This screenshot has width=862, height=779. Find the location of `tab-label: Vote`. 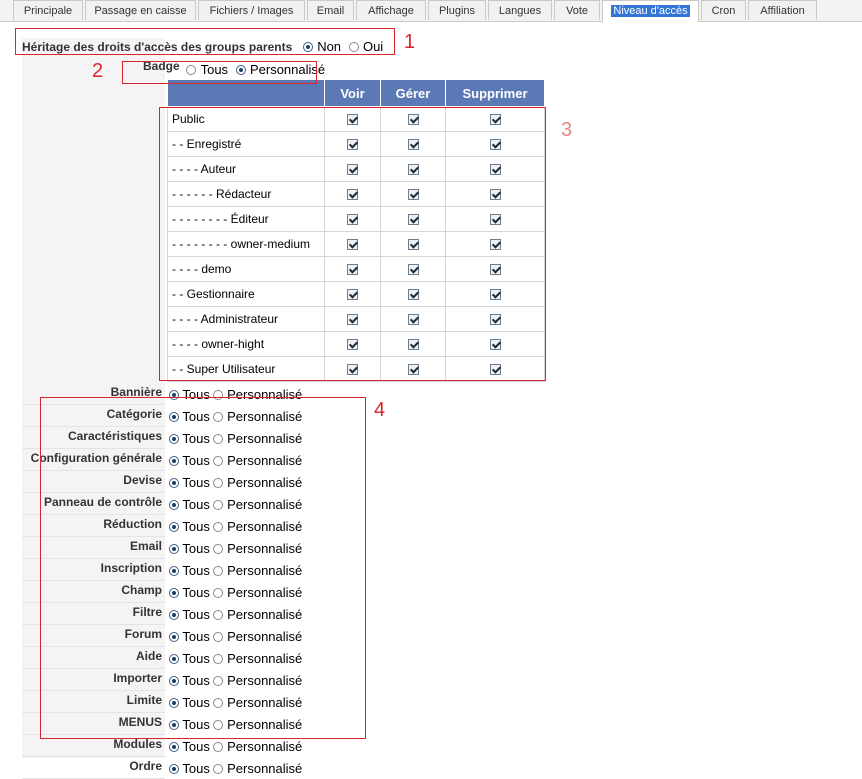

tab-label: Vote is located at coordinates (577, 11).